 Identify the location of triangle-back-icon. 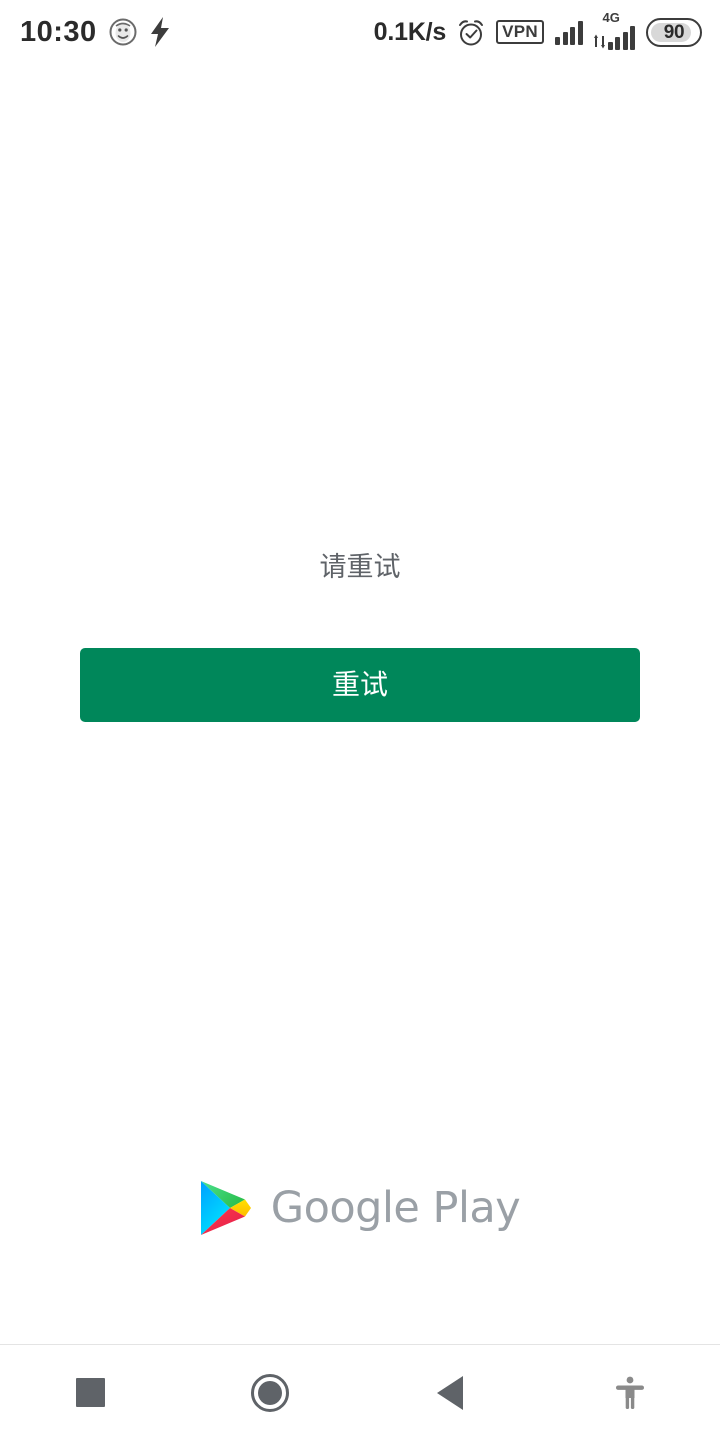
(450, 1392).